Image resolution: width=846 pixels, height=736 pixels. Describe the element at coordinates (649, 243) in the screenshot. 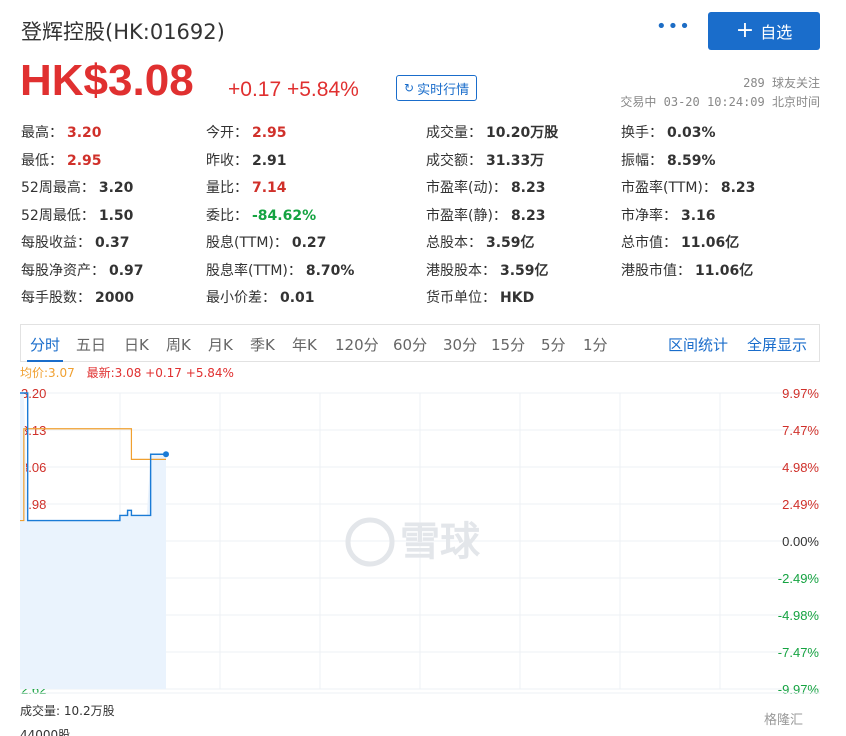

I see `stat-key: 总市值：` at that location.